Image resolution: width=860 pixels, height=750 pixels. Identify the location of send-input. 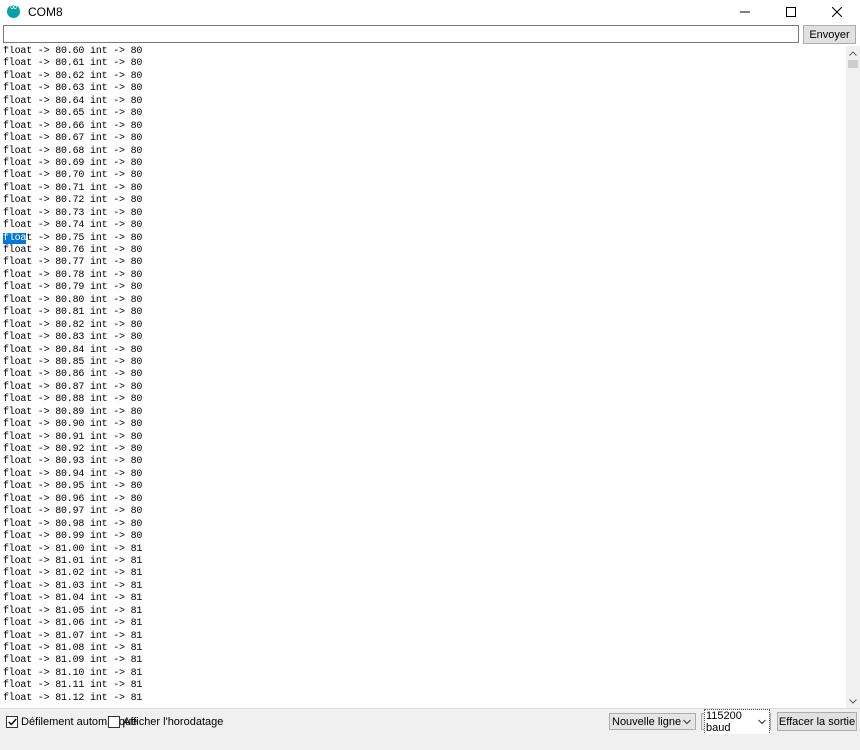
(401, 34).